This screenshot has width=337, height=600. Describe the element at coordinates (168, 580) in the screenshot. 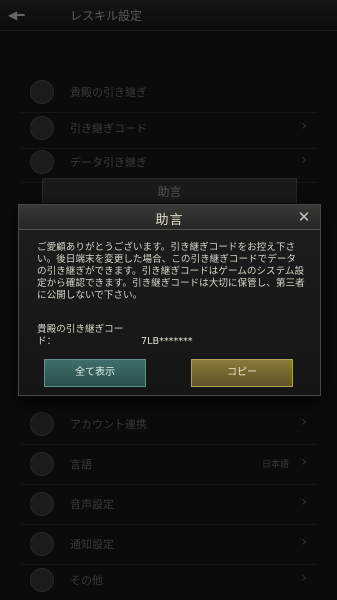

I see `menu-row: その他 ›` at that location.